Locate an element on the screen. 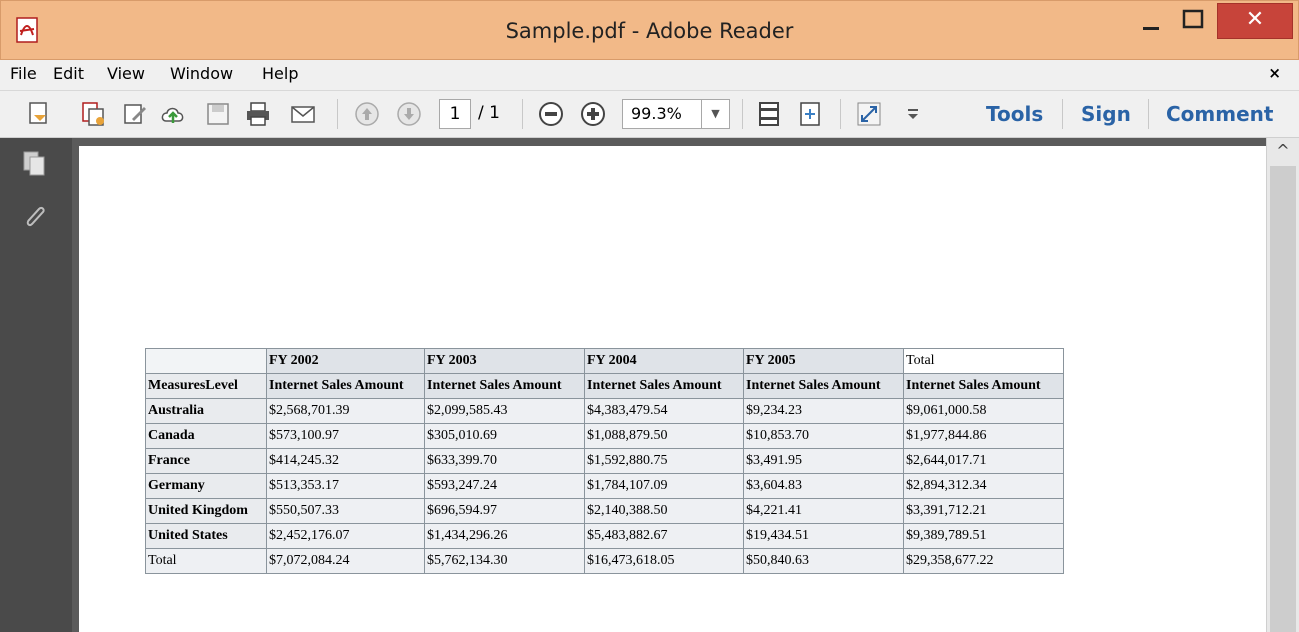 The width and height of the screenshot is (1299, 632). table-row-header: Australia is located at coordinates (206, 411).